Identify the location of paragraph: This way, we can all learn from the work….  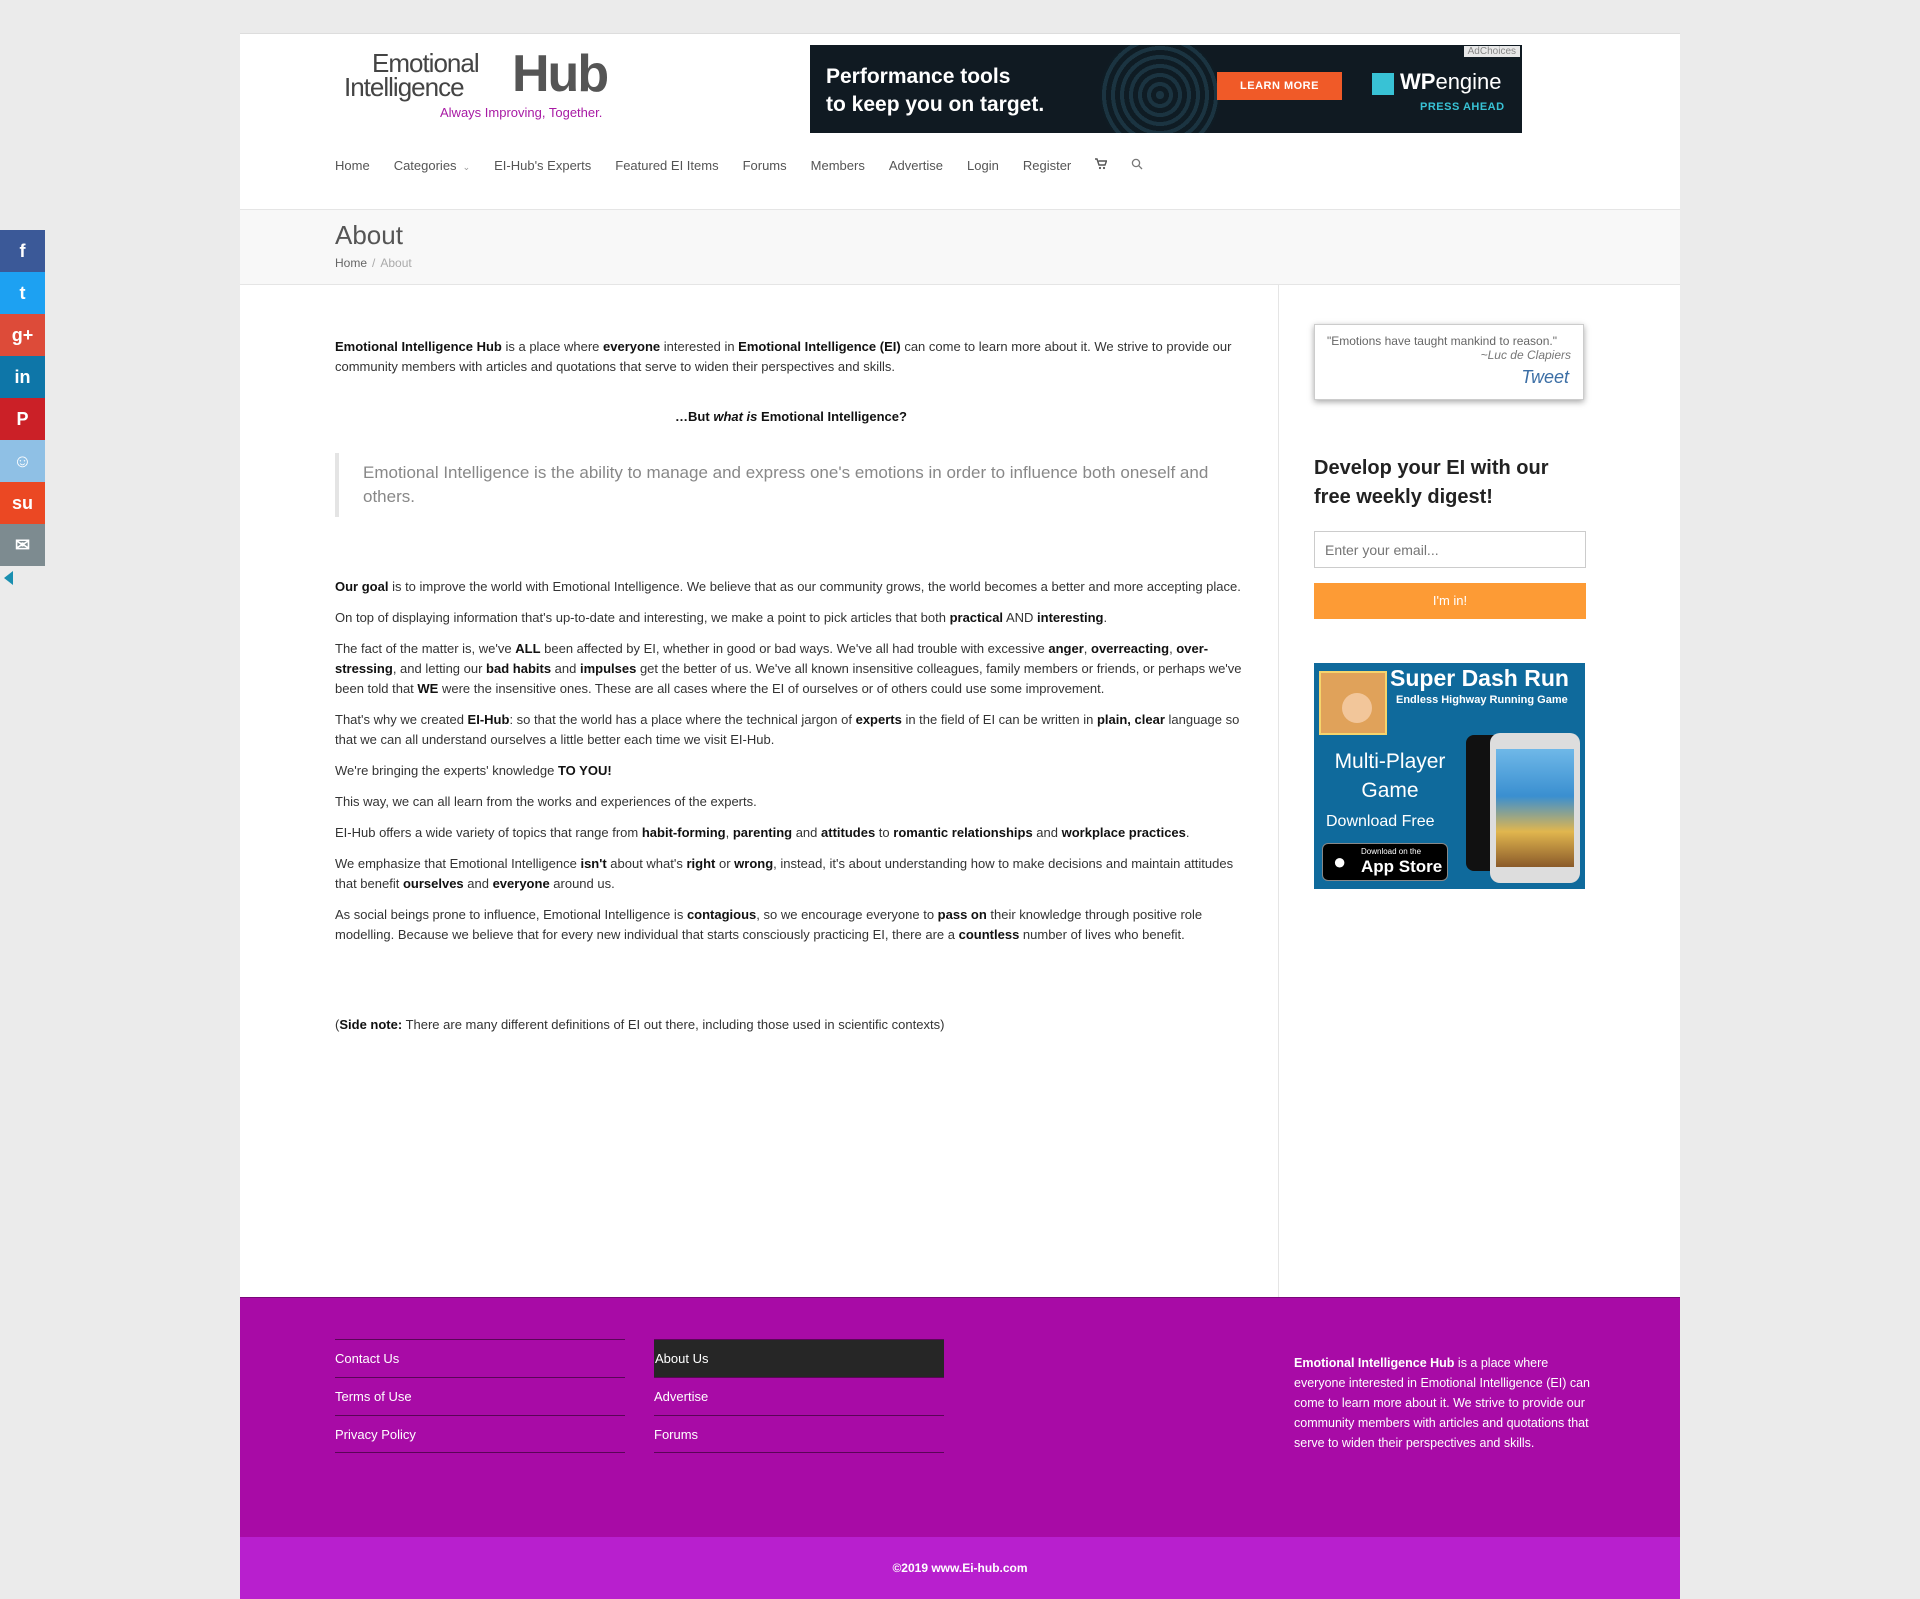
(546, 801).